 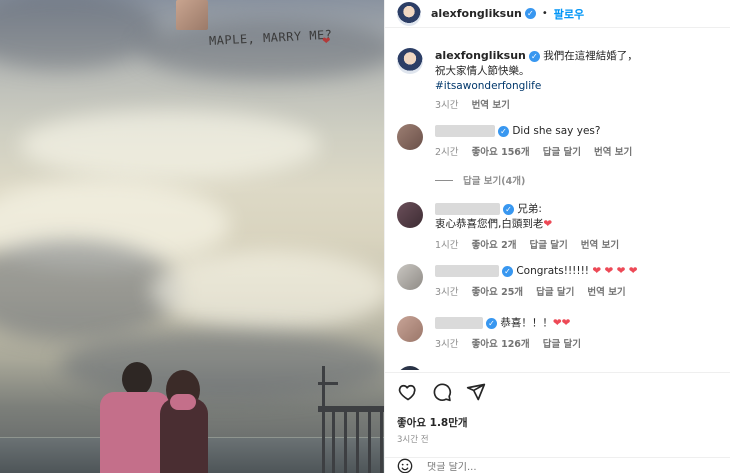 I want to click on emoji-icon, so click(x=405, y=465).